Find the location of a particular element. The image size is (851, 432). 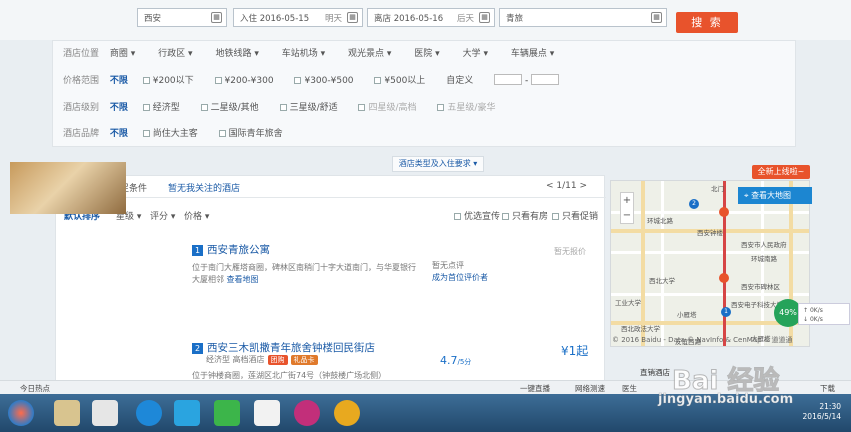

checkin-field: 入住 2016-05-15 明天 ▦ is located at coordinates (298, 17).